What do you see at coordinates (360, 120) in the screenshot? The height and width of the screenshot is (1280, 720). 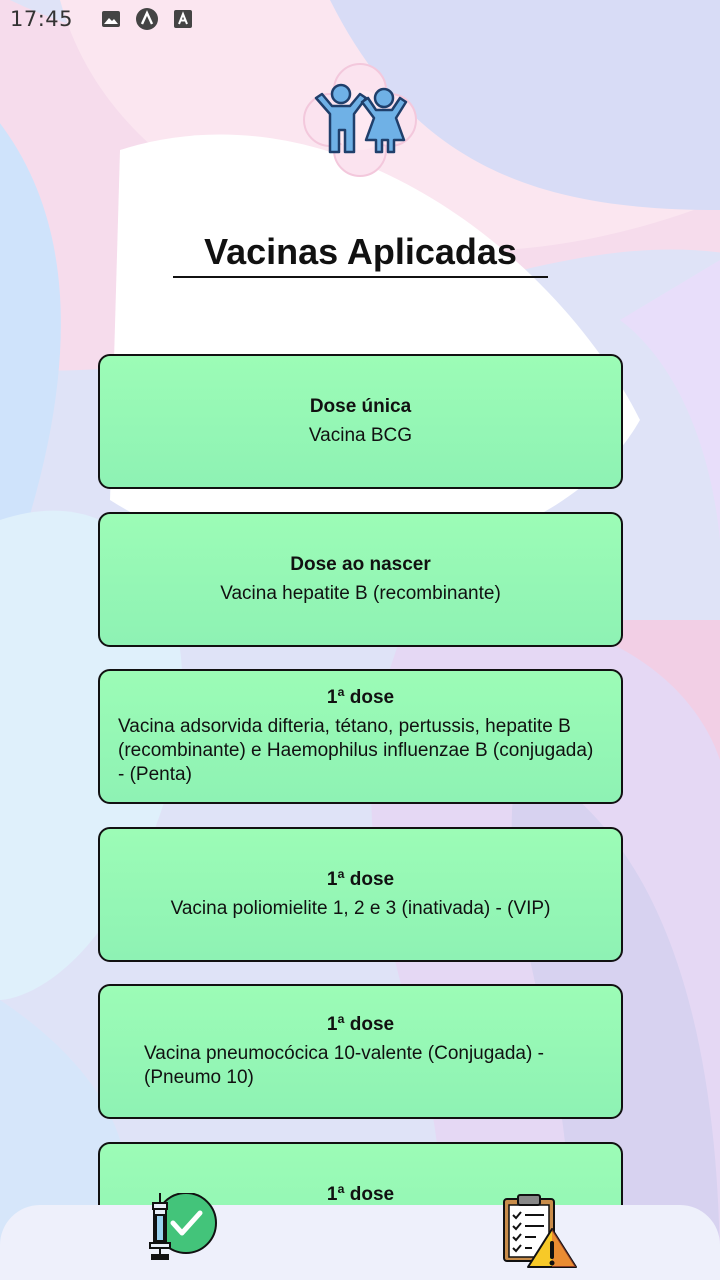 I see `children-logo` at bounding box center [360, 120].